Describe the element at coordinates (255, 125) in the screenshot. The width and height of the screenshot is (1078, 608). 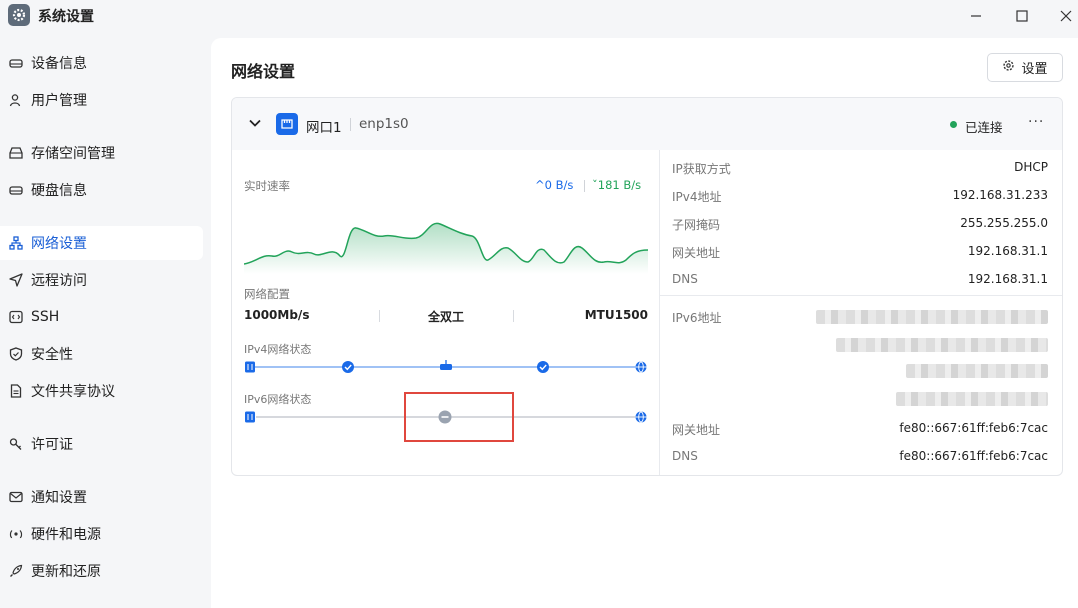
I see `chevron-down-icon` at that location.